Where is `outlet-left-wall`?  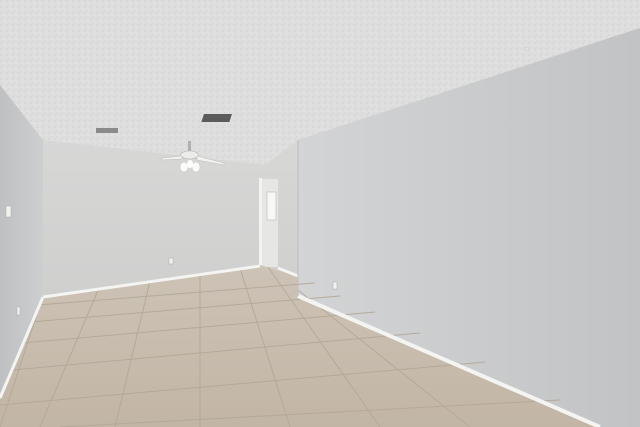
outlet-left-wall is located at coordinates (18, 311).